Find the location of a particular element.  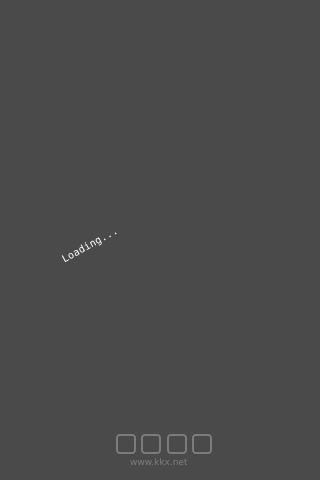

watermark-glyphs is located at coordinates (164, 444).